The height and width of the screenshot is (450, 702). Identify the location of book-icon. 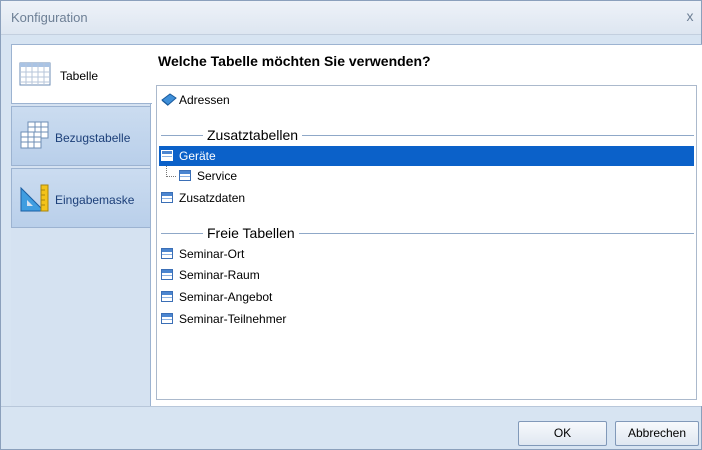
(169, 99).